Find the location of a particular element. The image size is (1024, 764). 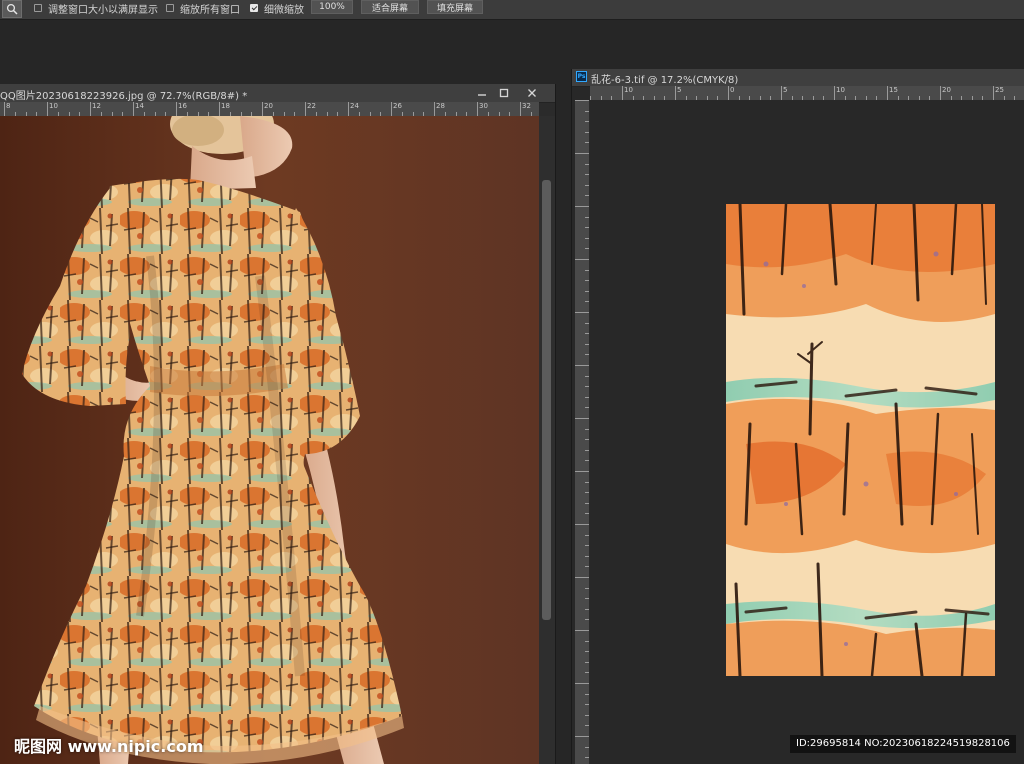

document-title-pattern: 乱花-6-3.tif @ 17.2%(CMYK/8) is located at coordinates (665, 80).